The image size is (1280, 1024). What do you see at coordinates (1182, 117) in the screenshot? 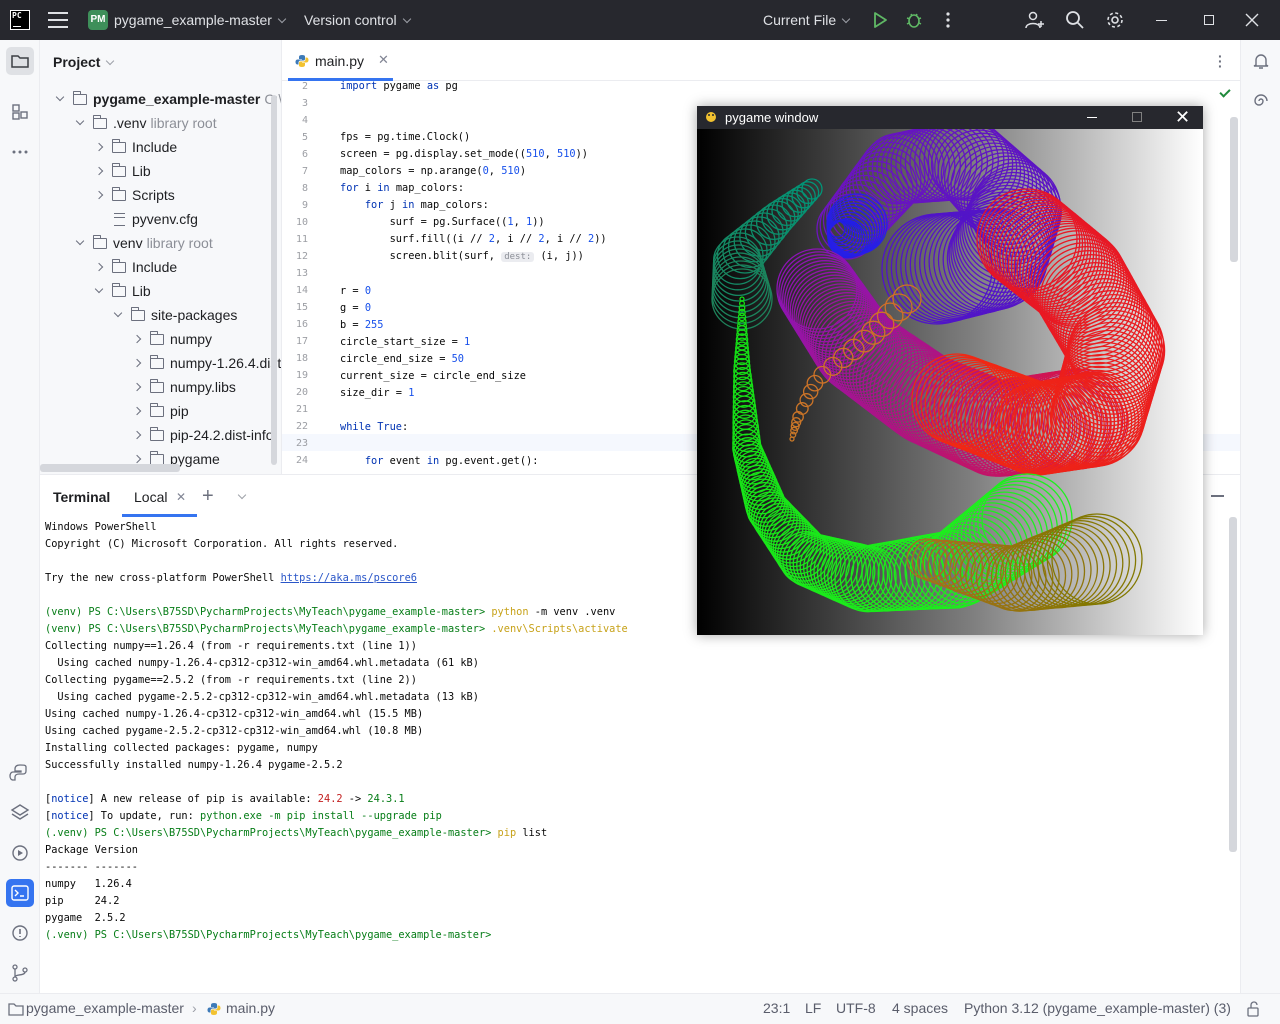
I see `window-close-icon: ✕` at bounding box center [1182, 117].